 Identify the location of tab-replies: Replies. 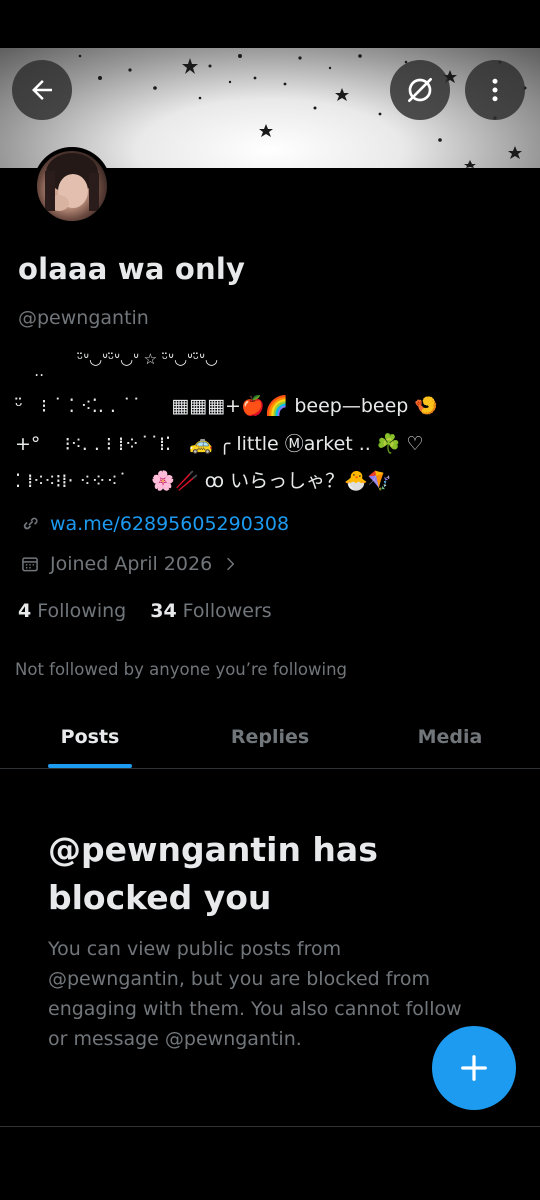
(270, 736).